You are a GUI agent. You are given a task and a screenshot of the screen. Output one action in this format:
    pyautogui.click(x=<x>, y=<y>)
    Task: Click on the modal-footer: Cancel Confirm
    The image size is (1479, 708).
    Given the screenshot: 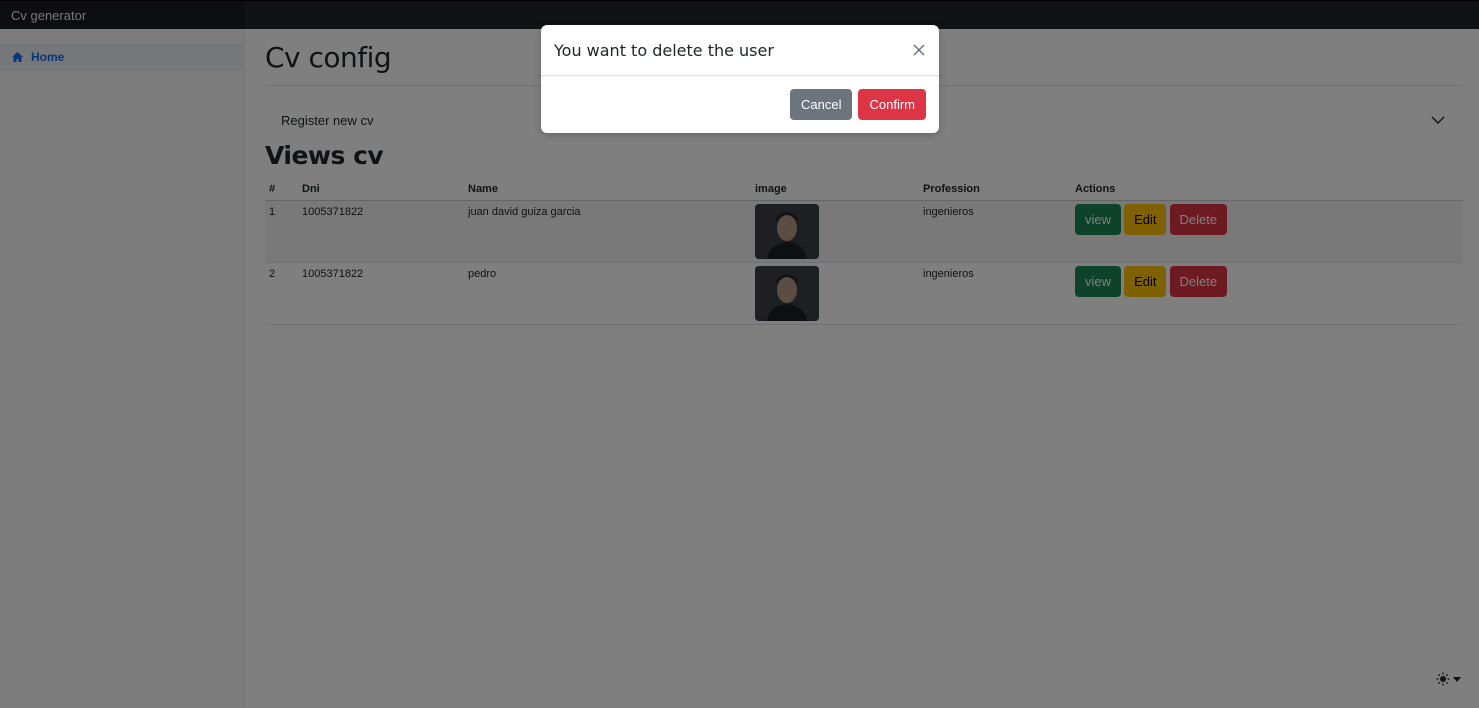 What is the action you would take?
    pyautogui.click(x=740, y=104)
    